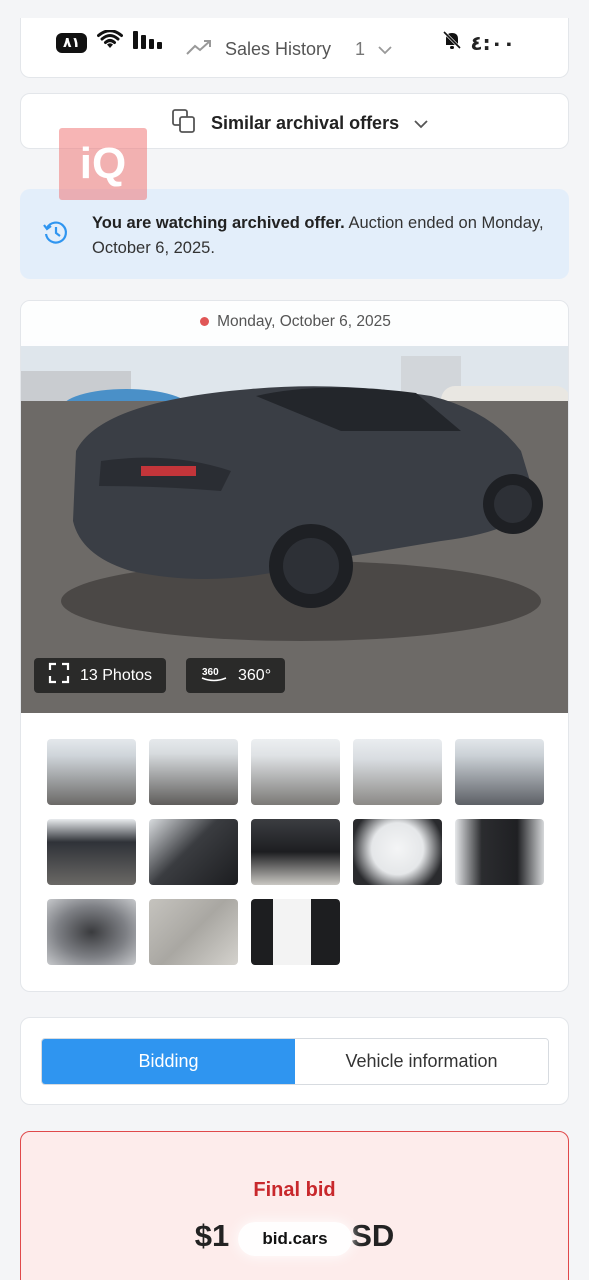  I want to click on final-bid-card: Final bid $1 SD, so click(294, 1205).